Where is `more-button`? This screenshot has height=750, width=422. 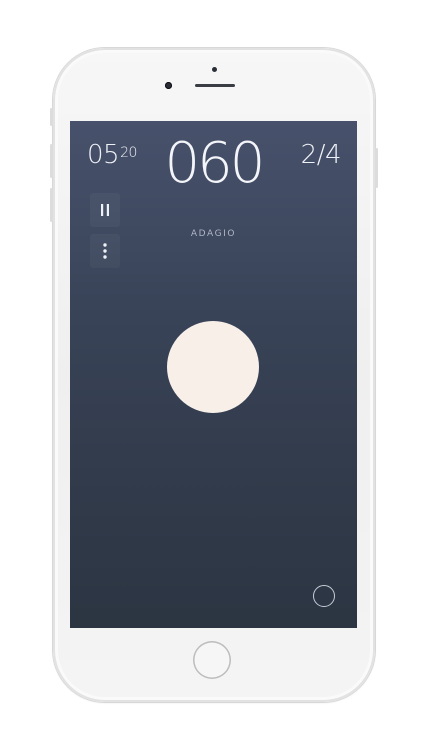 more-button is located at coordinates (105, 251).